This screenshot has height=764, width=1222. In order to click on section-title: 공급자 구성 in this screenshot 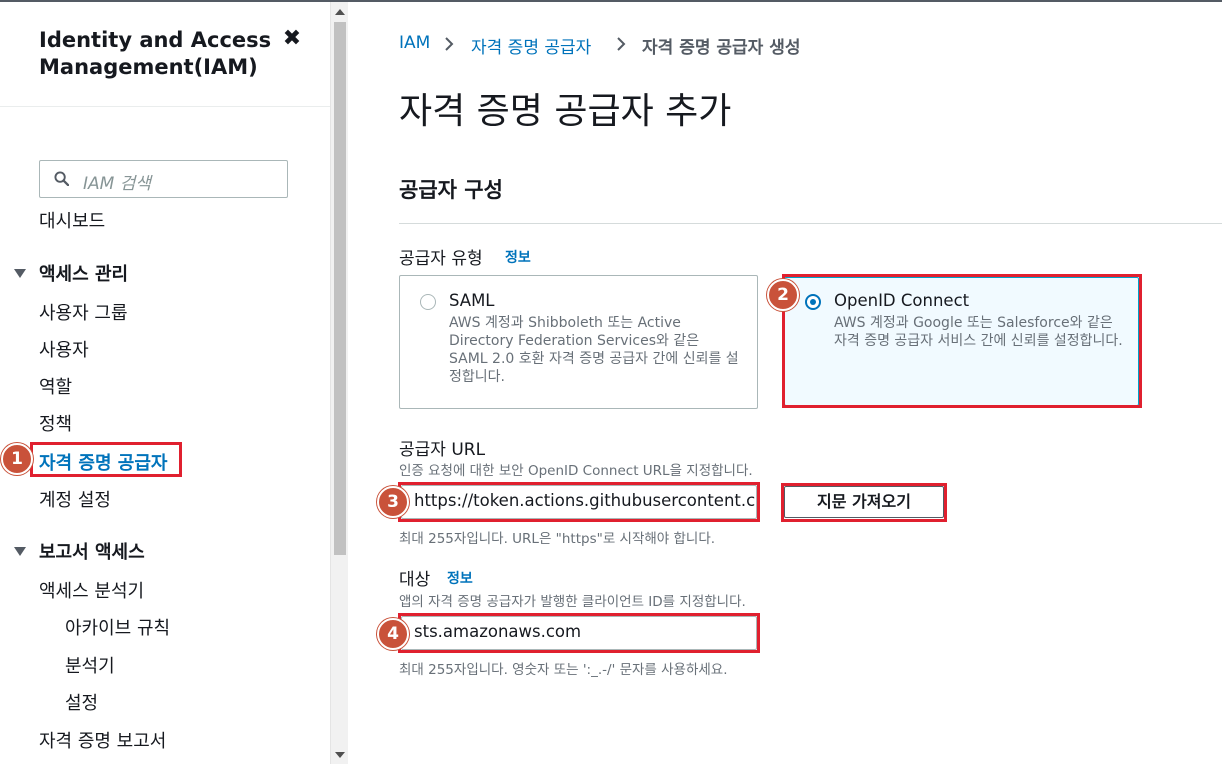, I will do `click(451, 190)`.